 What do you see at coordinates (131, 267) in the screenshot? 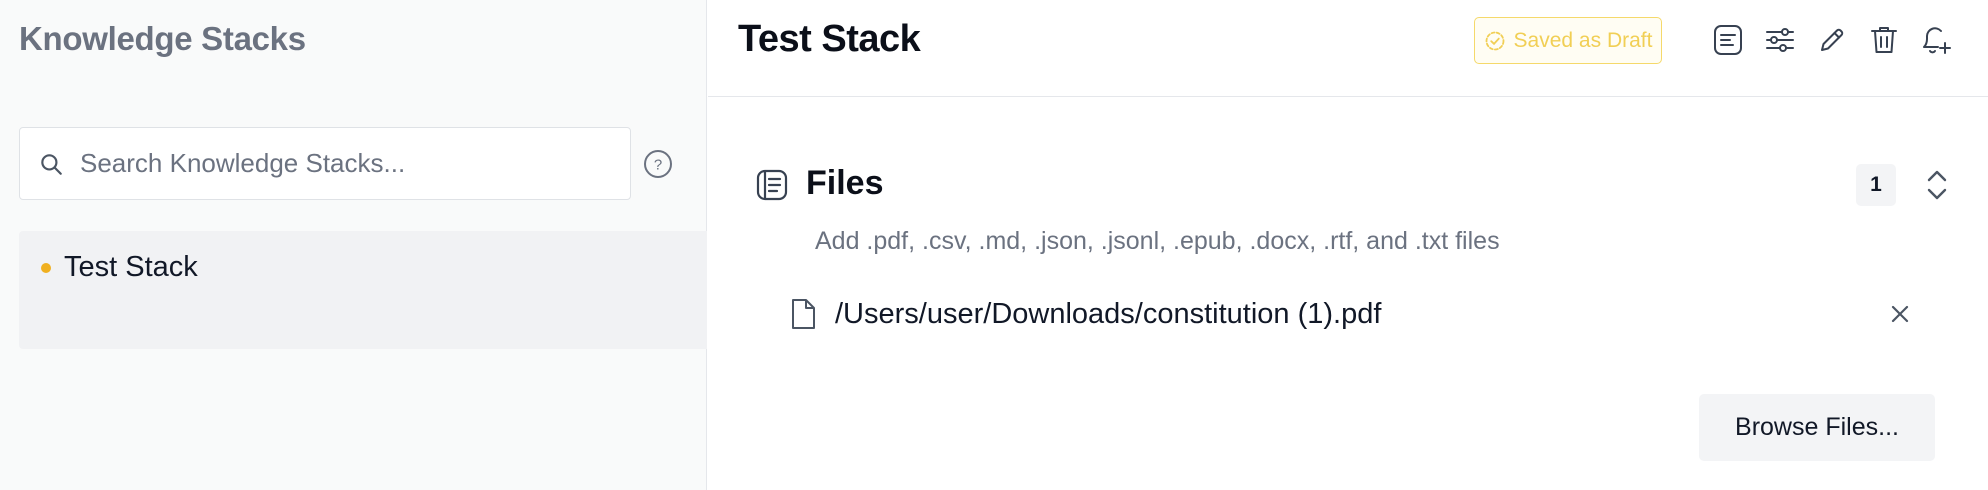
I see `sidebar-item-label: Test Stack` at bounding box center [131, 267].